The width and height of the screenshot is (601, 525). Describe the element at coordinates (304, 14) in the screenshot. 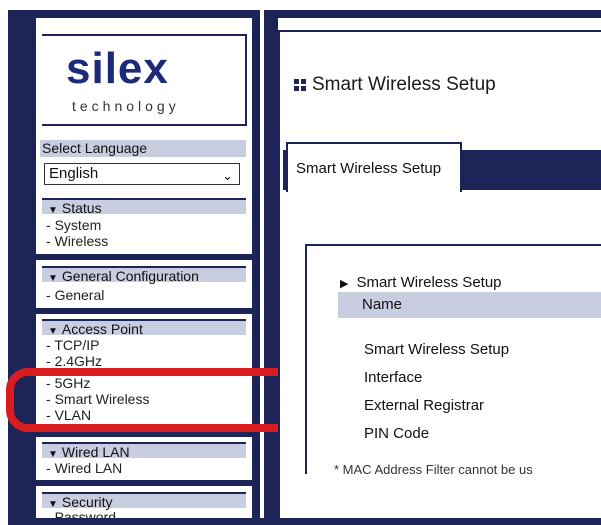

I see `top-frame` at that location.